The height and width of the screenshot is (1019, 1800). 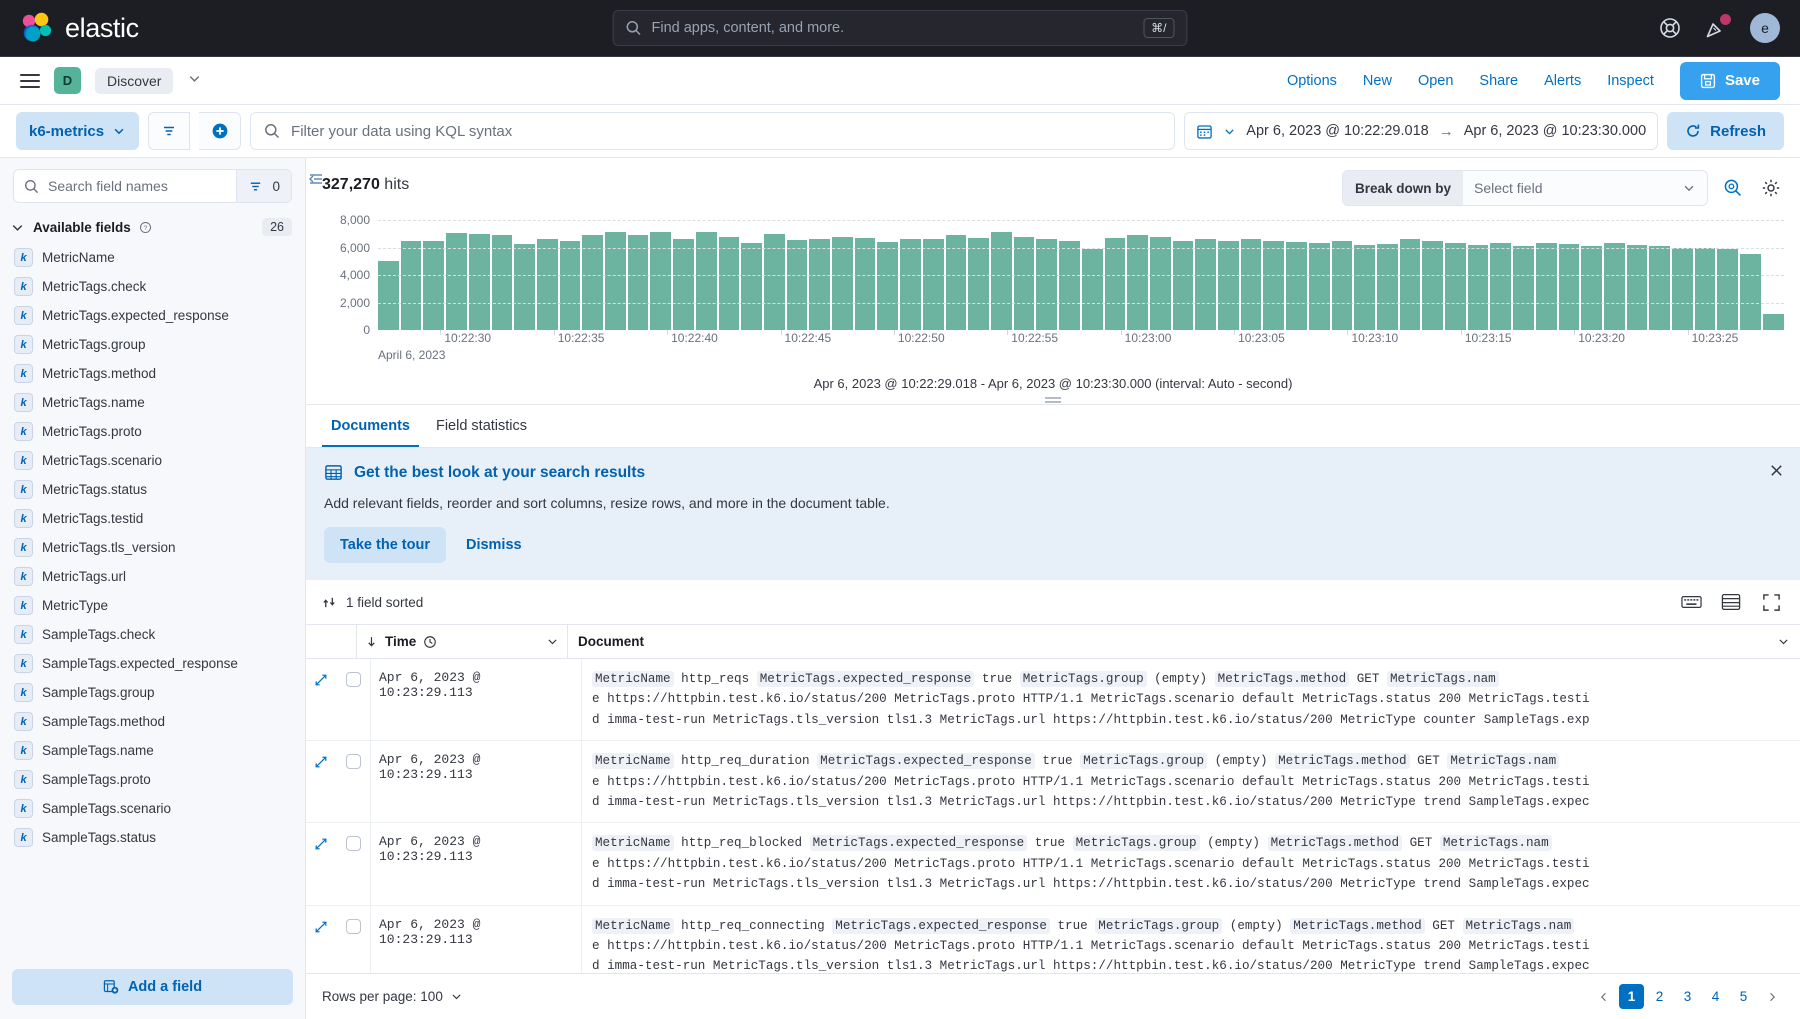 What do you see at coordinates (481, 426) in the screenshot?
I see `tab-field-statistics: Field statistics` at bounding box center [481, 426].